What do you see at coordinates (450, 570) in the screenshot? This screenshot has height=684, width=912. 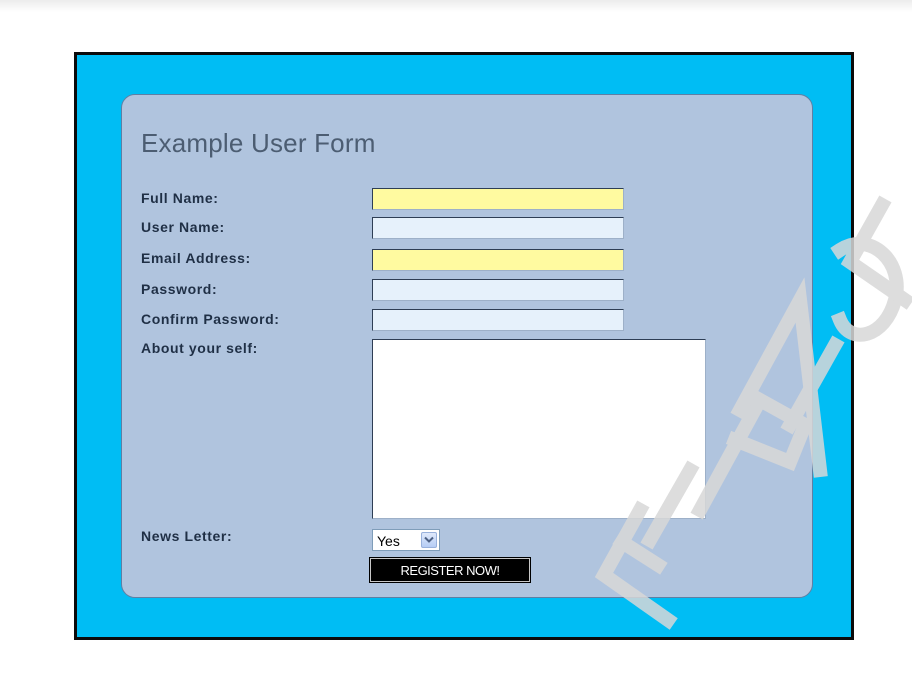 I see `register-now-button: REGISTER NOW!` at bounding box center [450, 570].